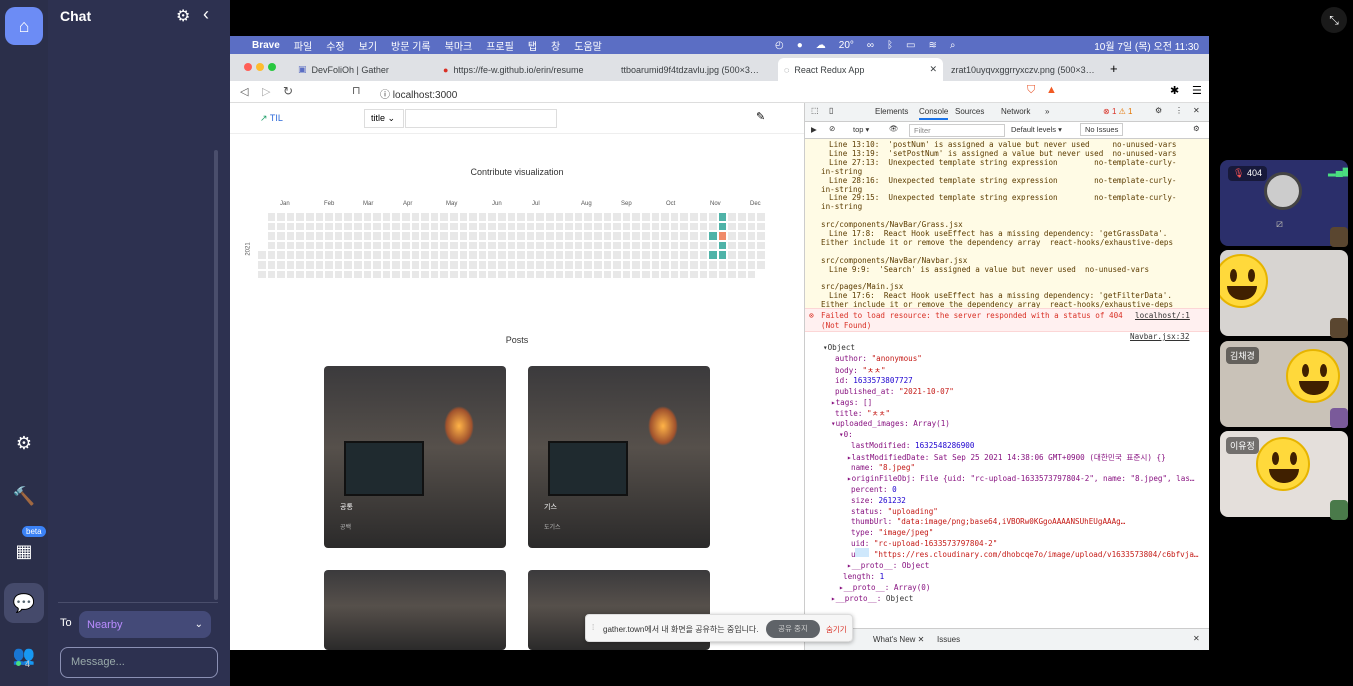  I want to click on object-line: author: "anonymous", so click(878, 358).